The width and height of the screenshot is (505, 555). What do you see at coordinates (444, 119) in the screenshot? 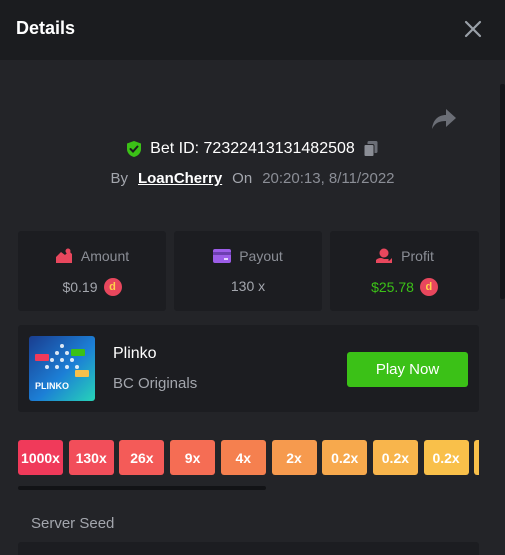
I see `share-icon` at bounding box center [444, 119].